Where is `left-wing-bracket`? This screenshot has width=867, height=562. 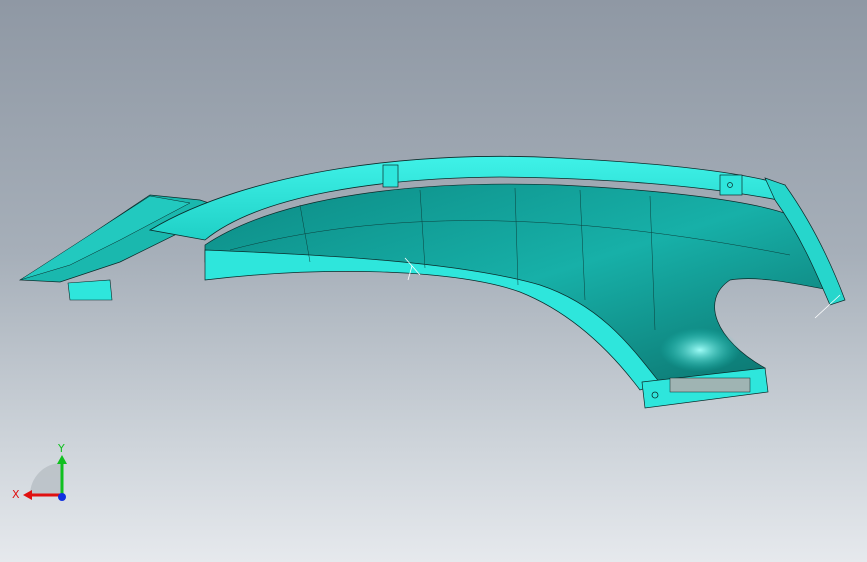 left-wing-bracket is located at coordinates (90, 290).